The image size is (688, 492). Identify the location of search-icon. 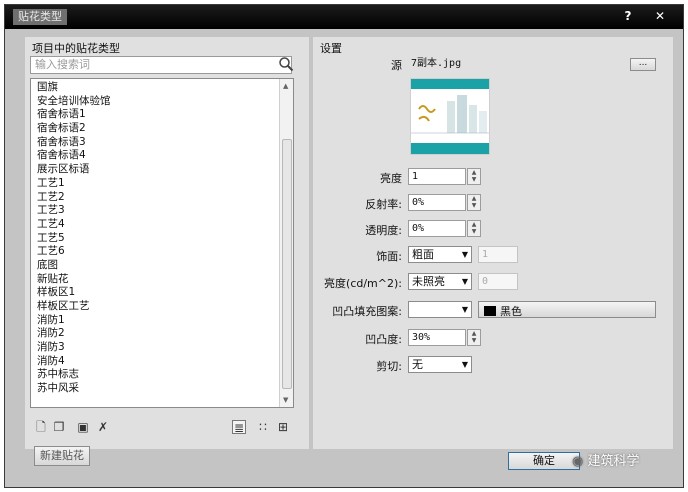
(286, 64).